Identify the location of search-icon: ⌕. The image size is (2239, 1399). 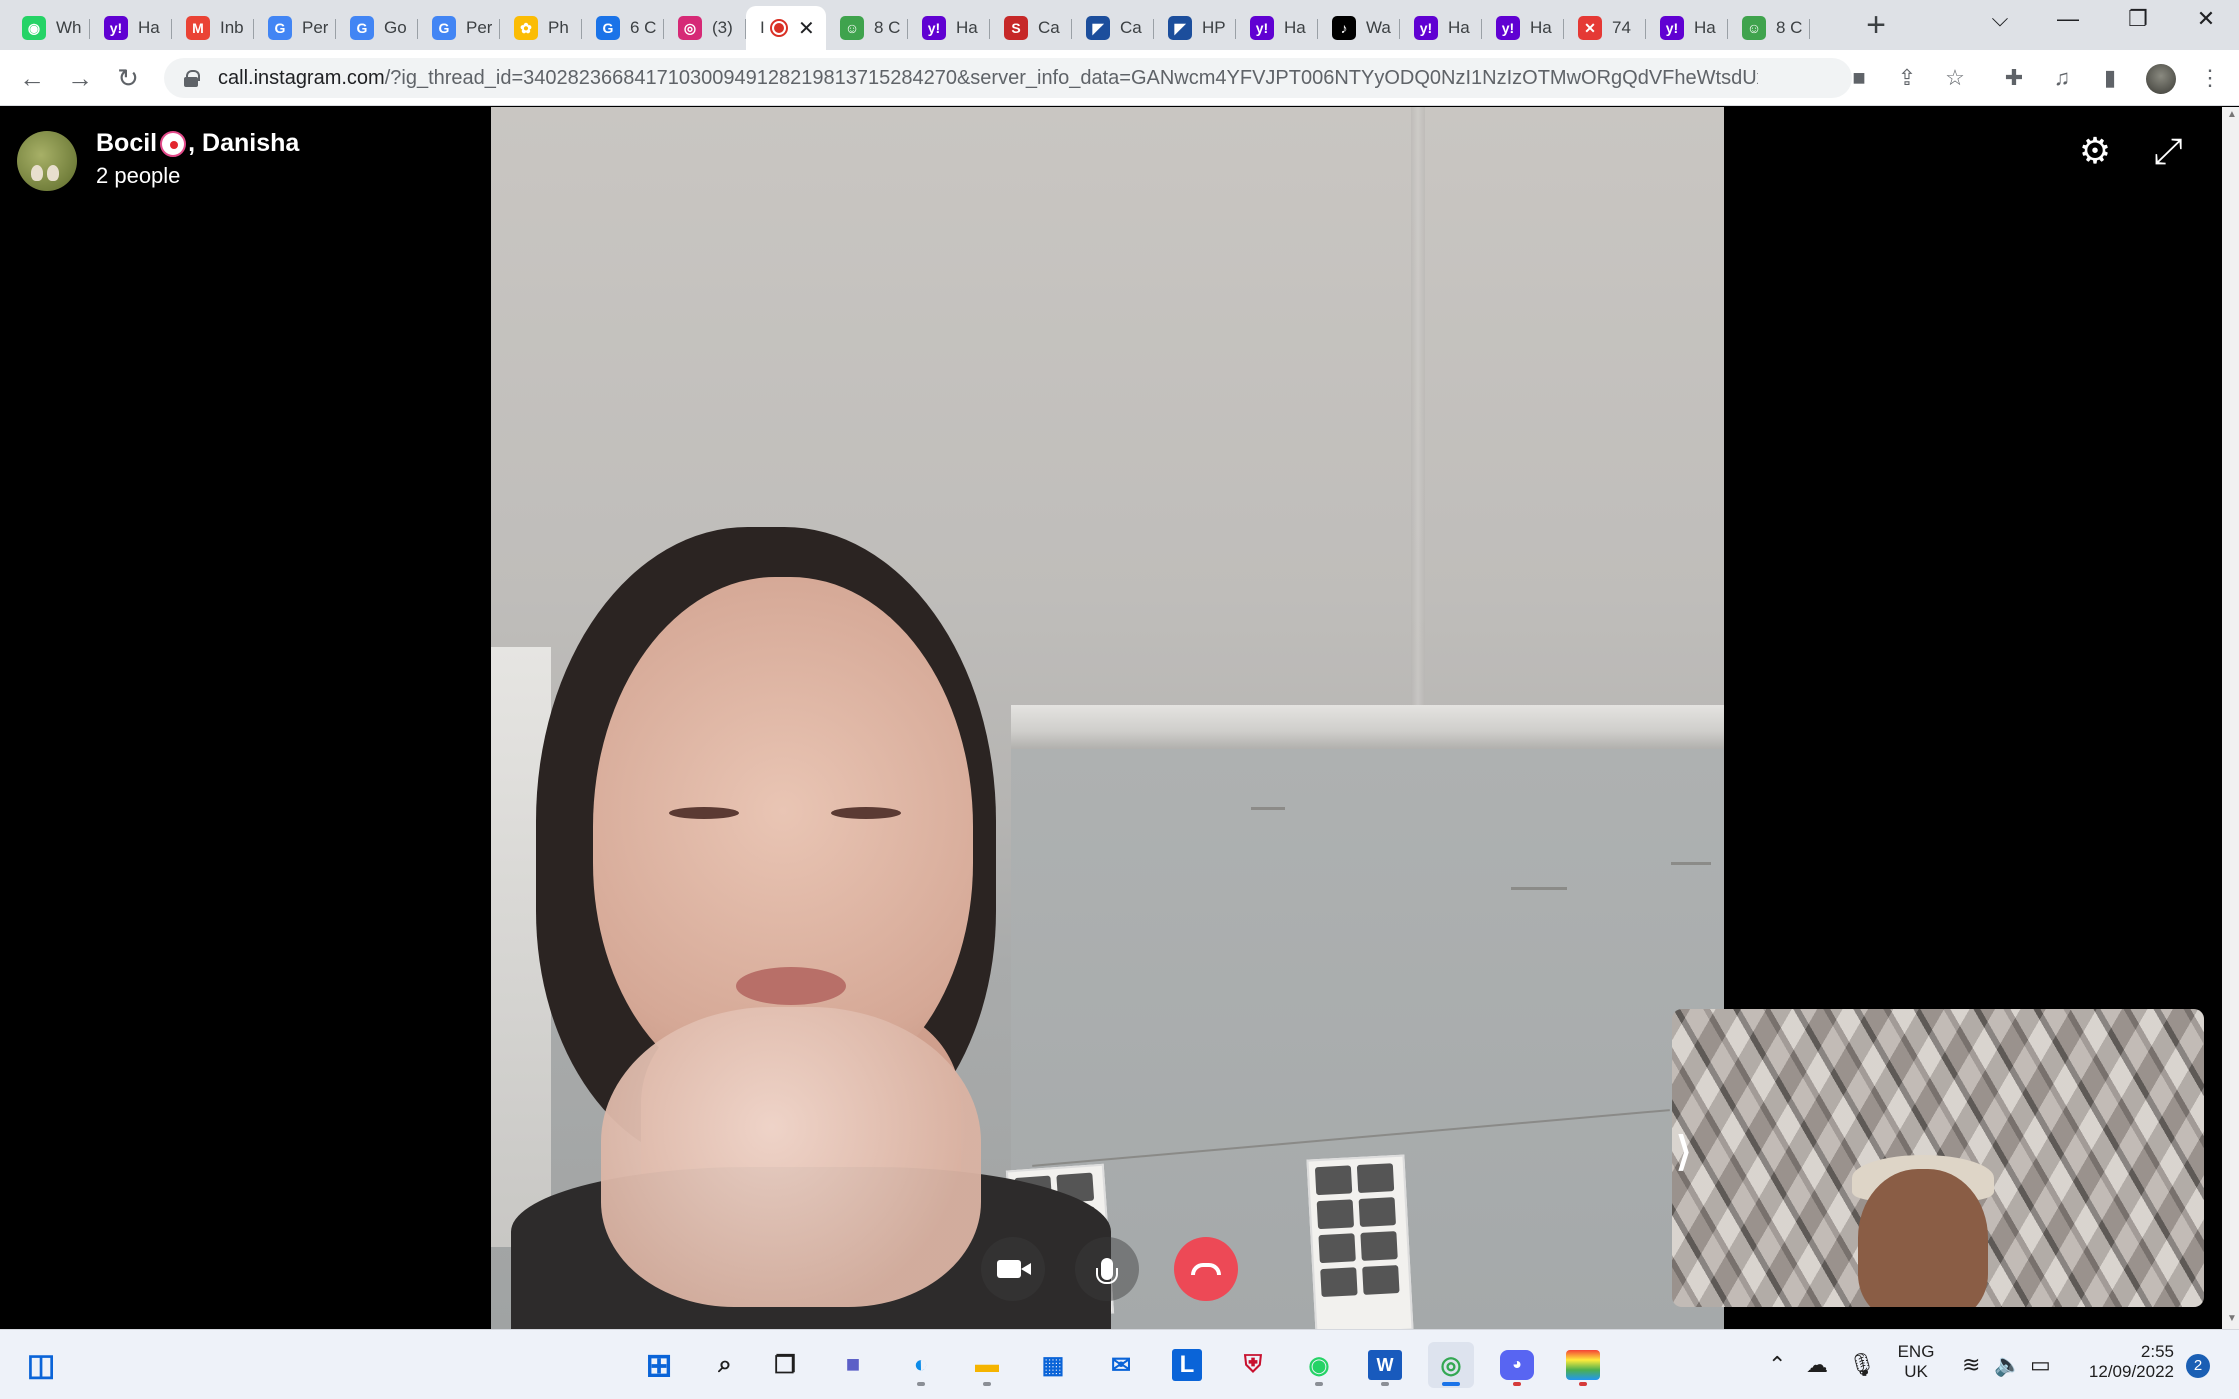
(725, 1365).